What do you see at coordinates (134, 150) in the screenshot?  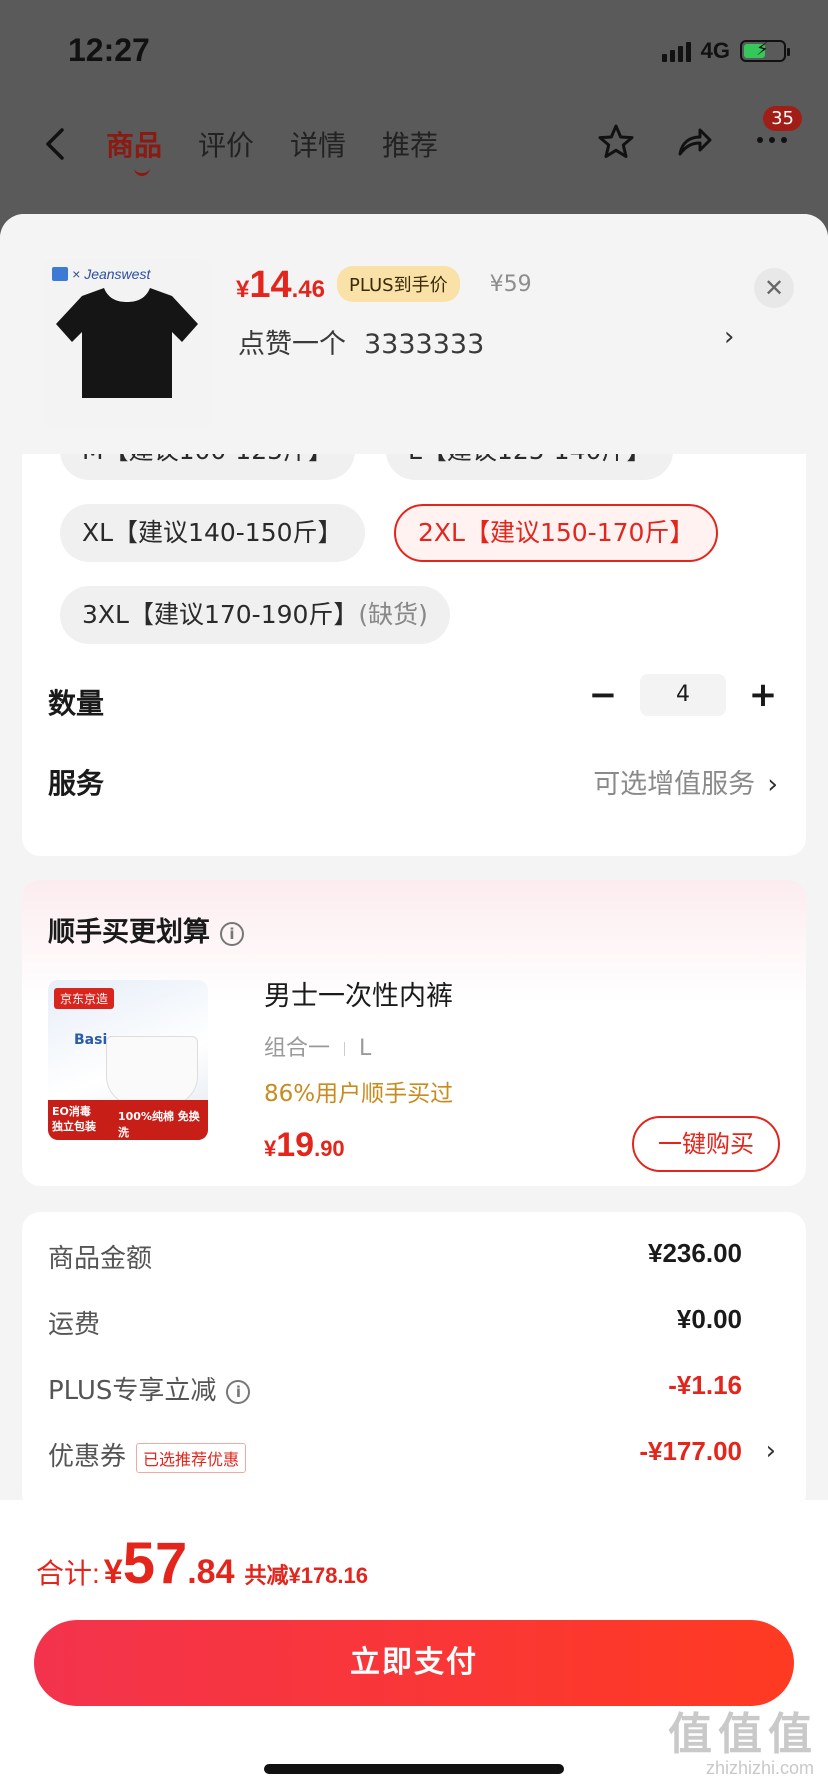 I see `tab-product: 商品` at bounding box center [134, 150].